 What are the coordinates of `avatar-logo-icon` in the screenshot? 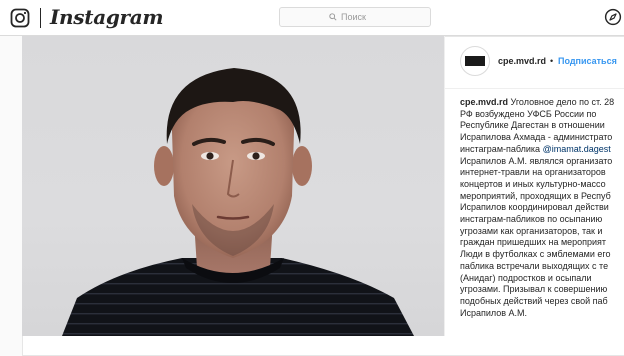 It's located at (475, 61).